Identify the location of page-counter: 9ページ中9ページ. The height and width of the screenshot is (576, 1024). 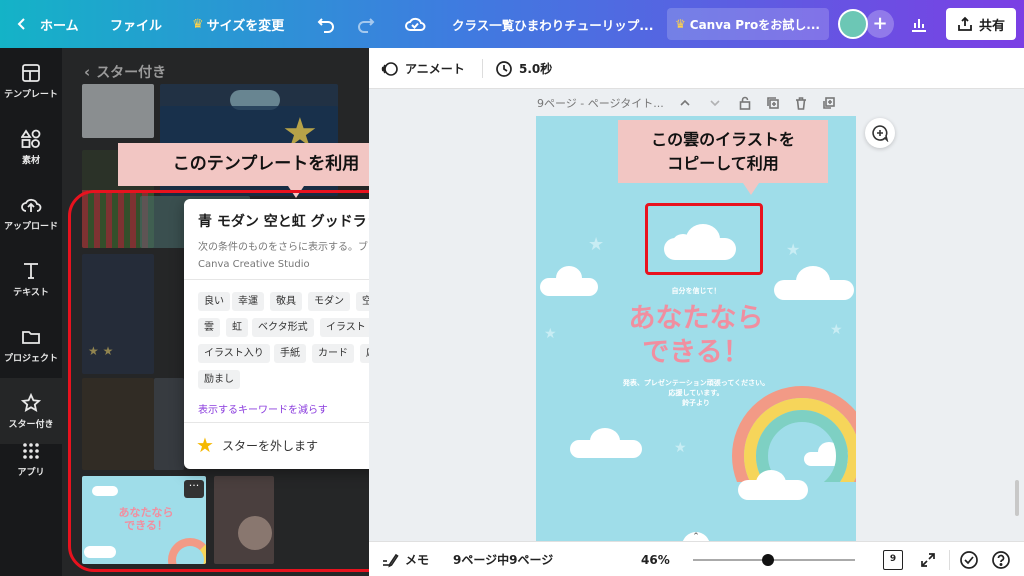
(503, 559).